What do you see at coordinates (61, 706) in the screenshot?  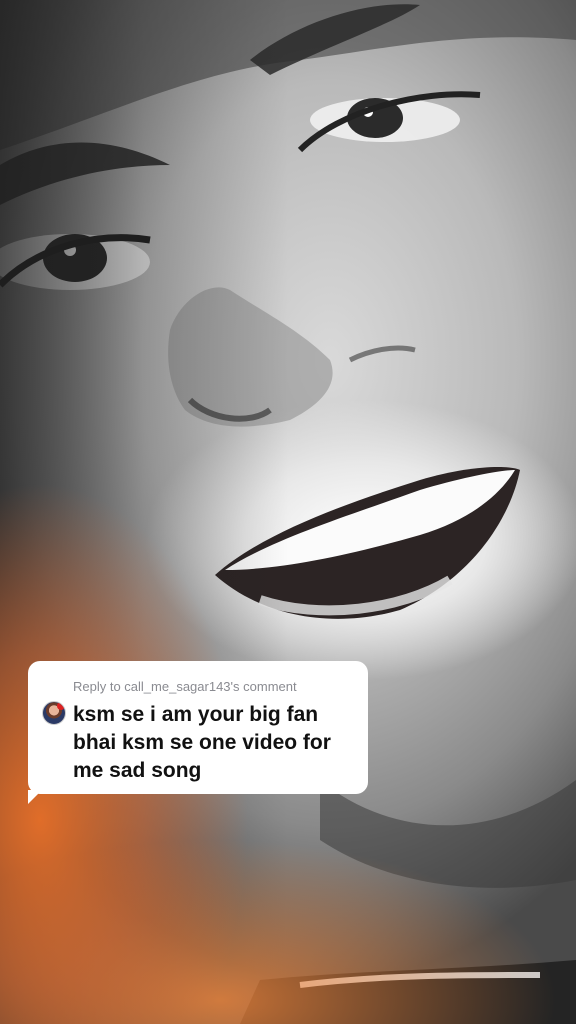 I see `avatar-badge` at bounding box center [61, 706].